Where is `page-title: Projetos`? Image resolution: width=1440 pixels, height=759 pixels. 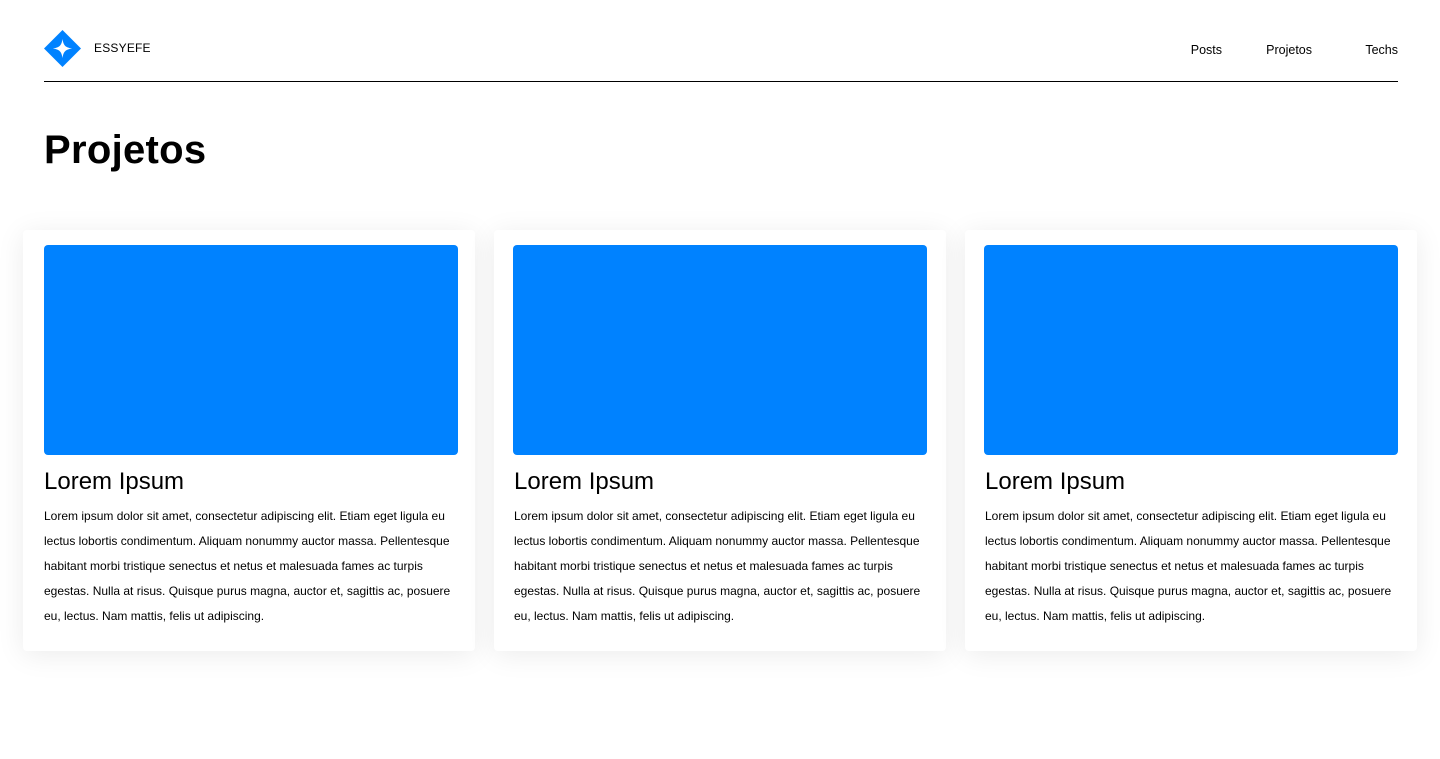 page-title: Projetos is located at coordinates (125, 150).